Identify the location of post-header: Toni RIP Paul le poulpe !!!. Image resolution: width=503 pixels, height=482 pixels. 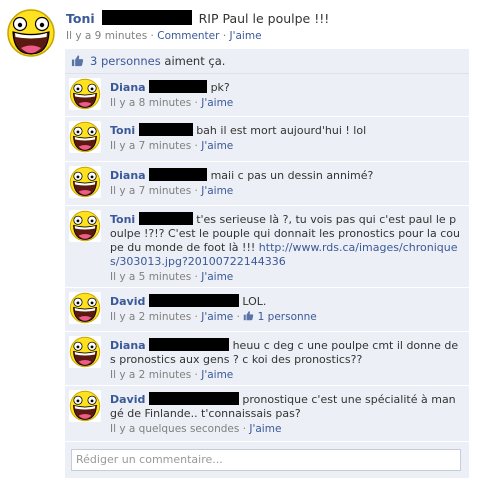
(197, 18).